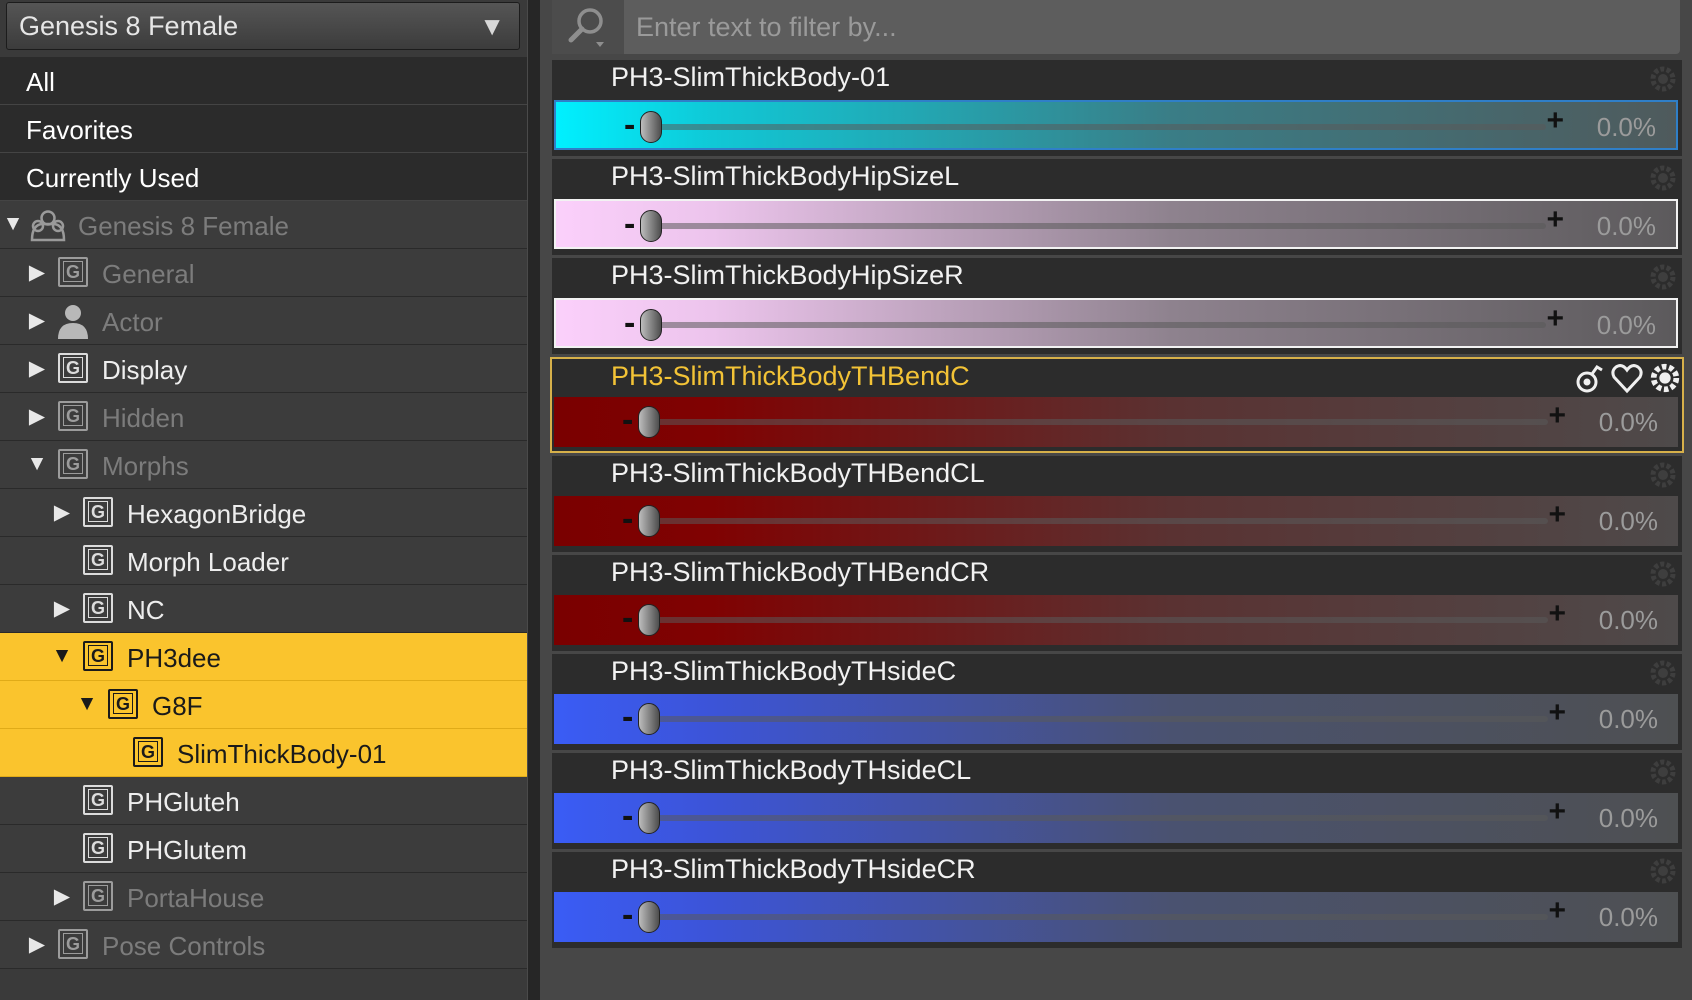  Describe the element at coordinates (784, 671) in the screenshot. I see `property-name: PH3-SlimThickBodyTHsideC` at that location.